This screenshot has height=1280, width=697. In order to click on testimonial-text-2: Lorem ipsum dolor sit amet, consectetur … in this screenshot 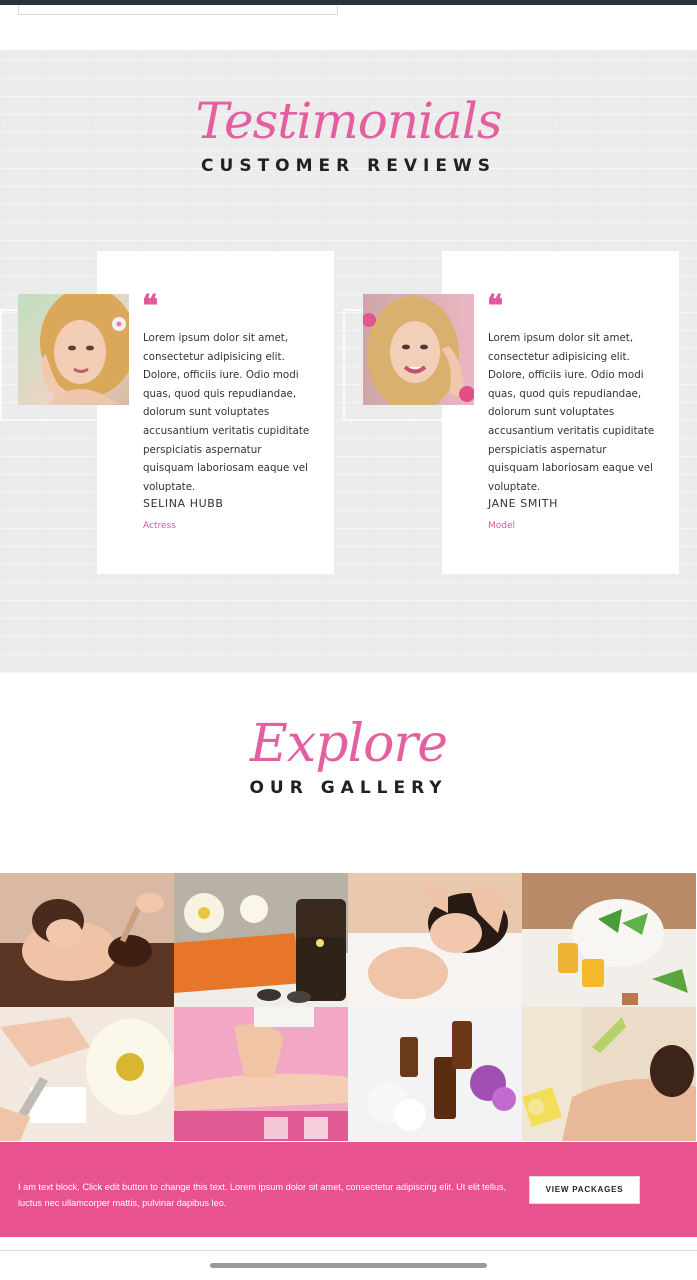, I will do `click(571, 412)`.